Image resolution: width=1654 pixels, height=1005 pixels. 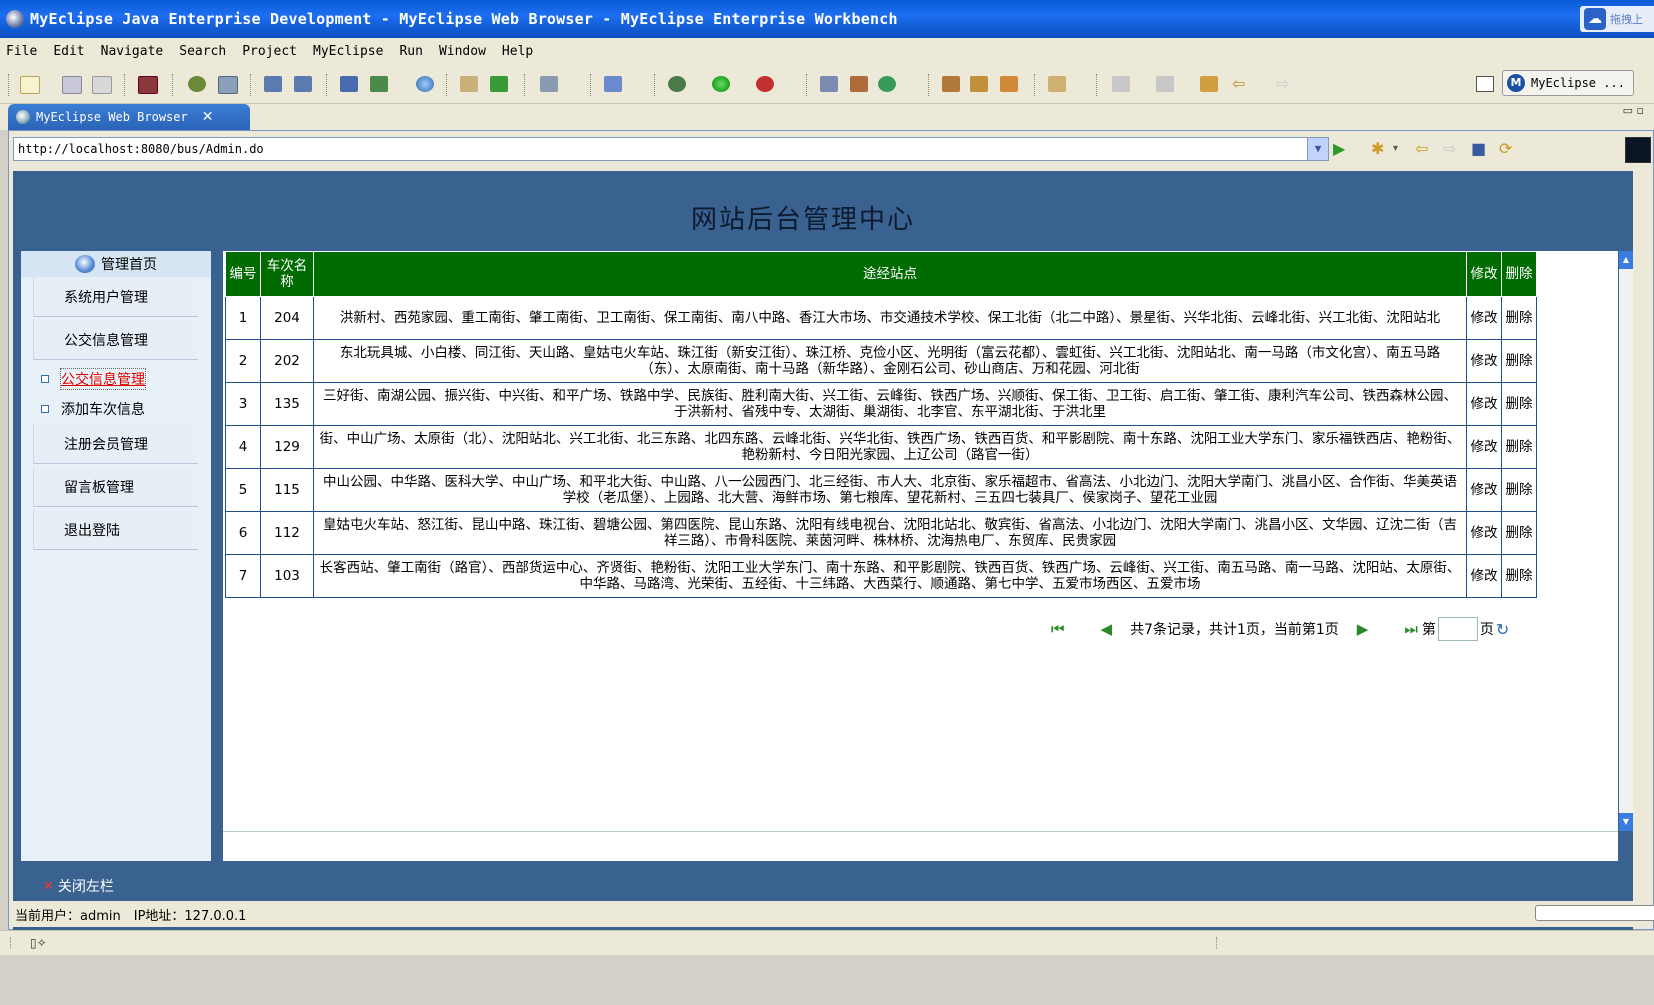 I want to click on pen-icon, so click(x=979, y=84).